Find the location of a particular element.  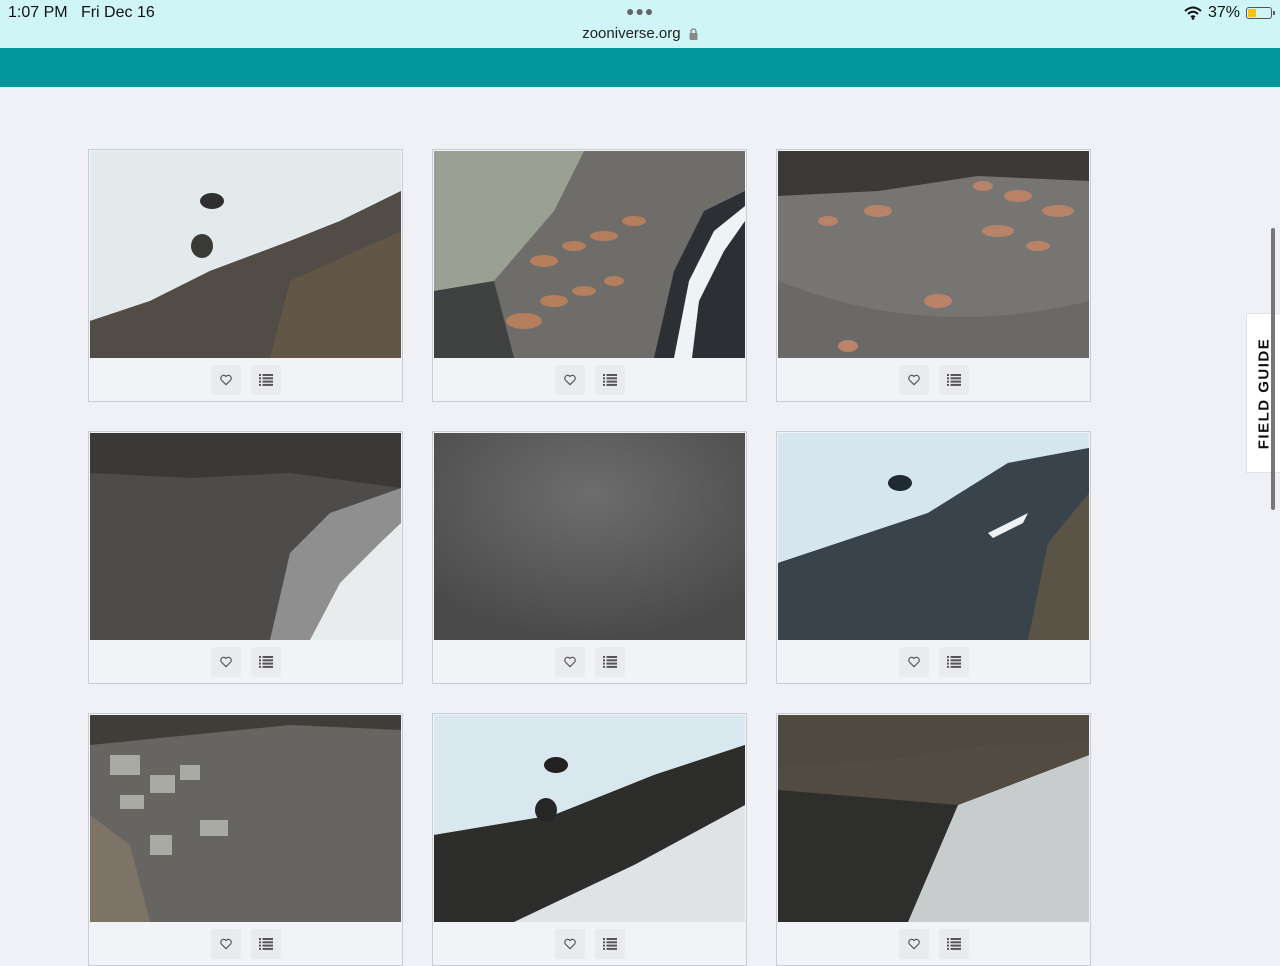

field-guide-label: FIELD GUIDE is located at coordinates (1264, 393).